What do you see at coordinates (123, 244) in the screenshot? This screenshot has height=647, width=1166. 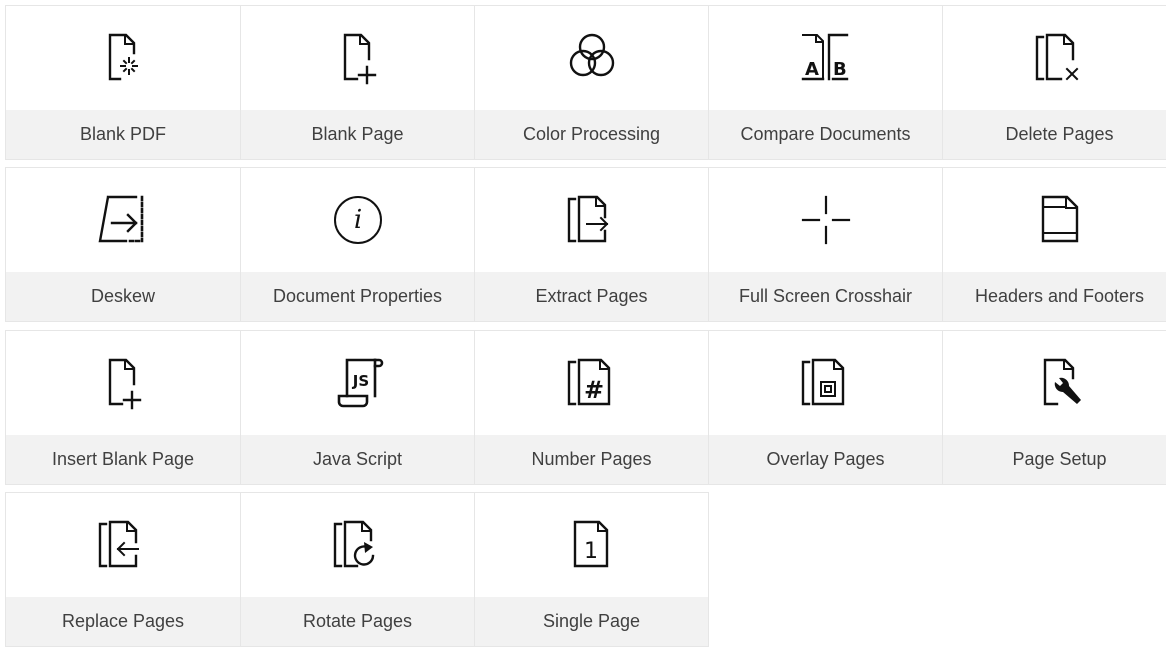 I see `tool-tile-deskew: Deskew` at bounding box center [123, 244].